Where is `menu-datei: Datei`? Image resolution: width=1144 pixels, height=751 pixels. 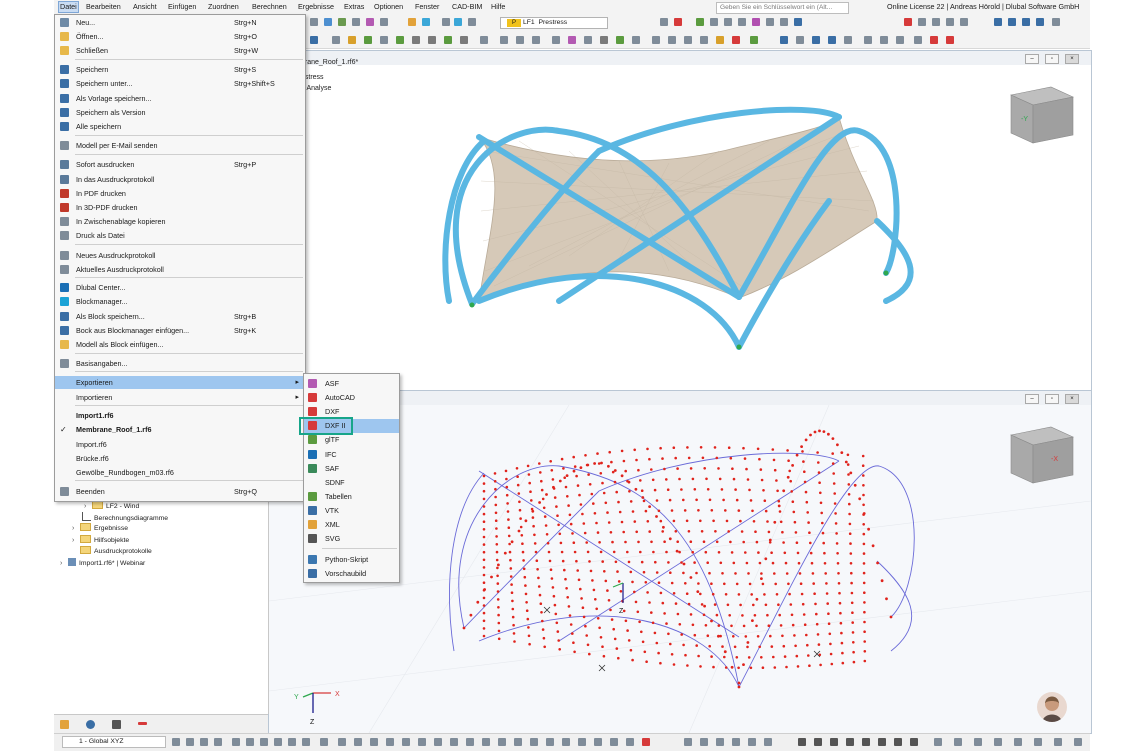 menu-datei: Datei is located at coordinates (68, 7).